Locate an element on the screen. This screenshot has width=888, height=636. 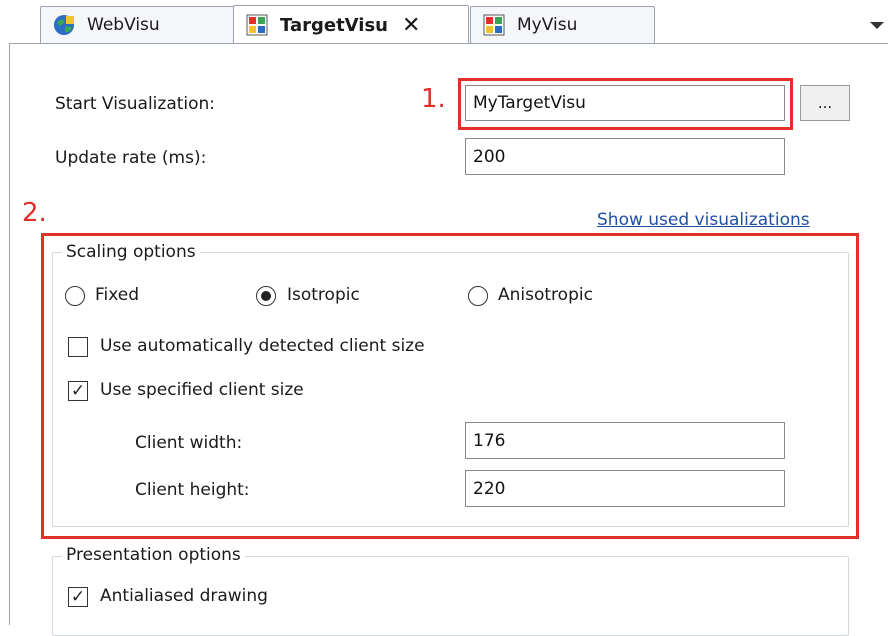
update-rate-input is located at coordinates (625, 156).